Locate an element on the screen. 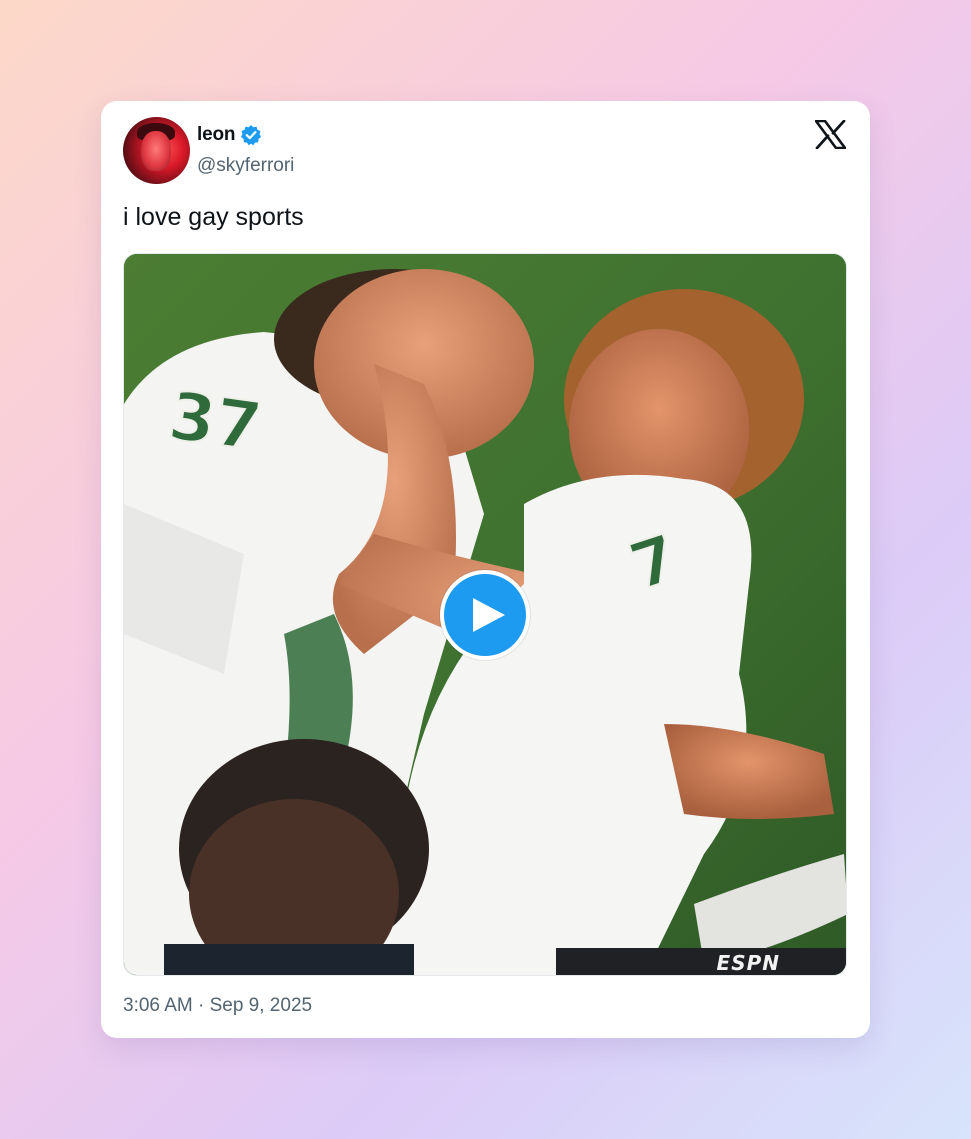  x-logo-icon is located at coordinates (830, 134).